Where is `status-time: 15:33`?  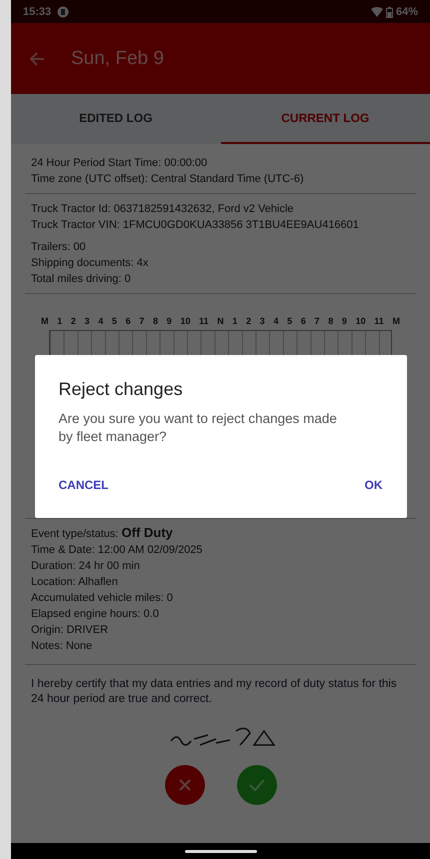 status-time: 15:33 is located at coordinates (37, 12).